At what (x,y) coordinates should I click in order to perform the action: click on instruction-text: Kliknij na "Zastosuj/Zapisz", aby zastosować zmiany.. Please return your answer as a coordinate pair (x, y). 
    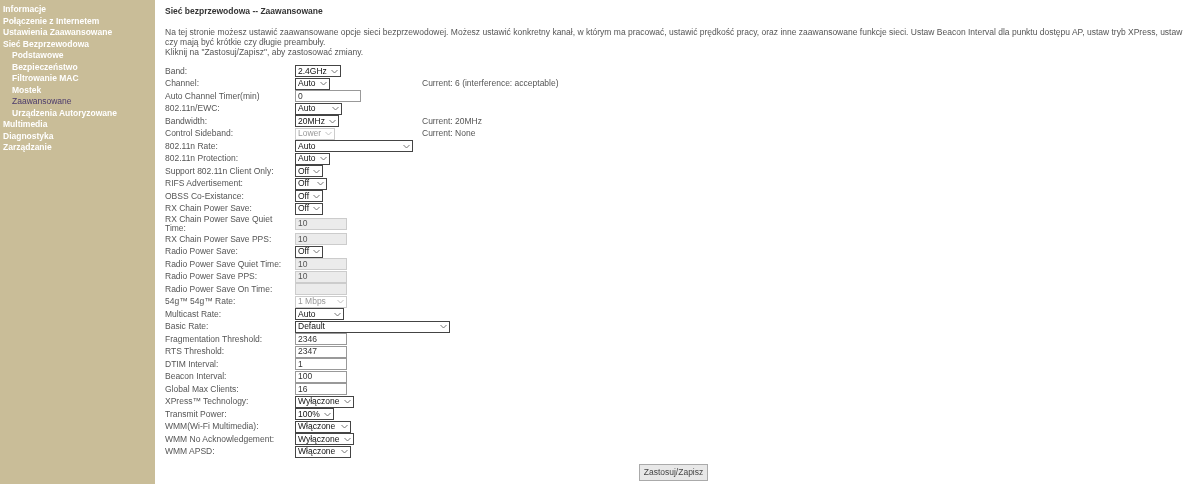
    Looking at the image, I should click on (265, 51).